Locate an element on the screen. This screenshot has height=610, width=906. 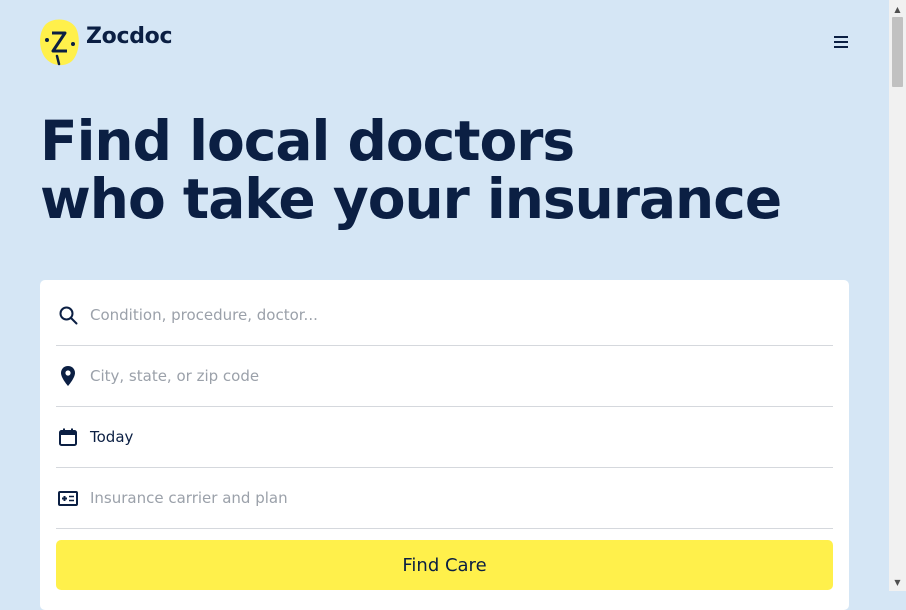
brand-name: Zocdoc is located at coordinates (129, 36).